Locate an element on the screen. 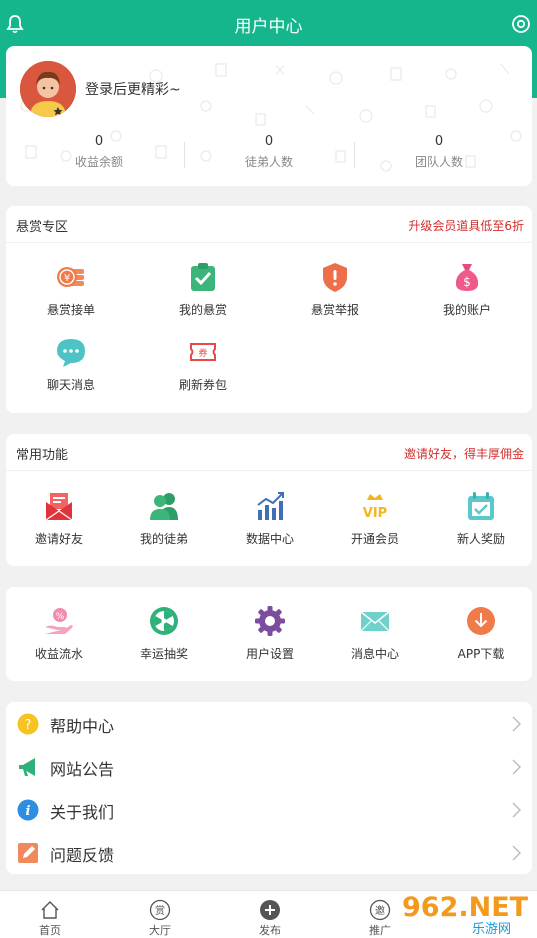 The height and width of the screenshot is (938, 537). grid-item-earnings-flow: % 收益流水 is located at coordinates (59, 633).